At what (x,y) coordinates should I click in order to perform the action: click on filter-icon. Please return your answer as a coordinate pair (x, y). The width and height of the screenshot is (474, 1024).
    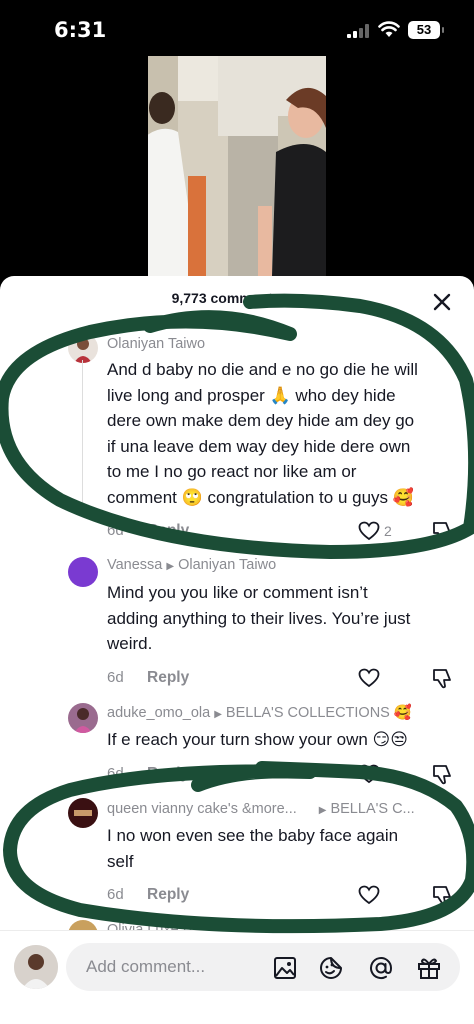
    Looking at the image, I should click on (295, 299).